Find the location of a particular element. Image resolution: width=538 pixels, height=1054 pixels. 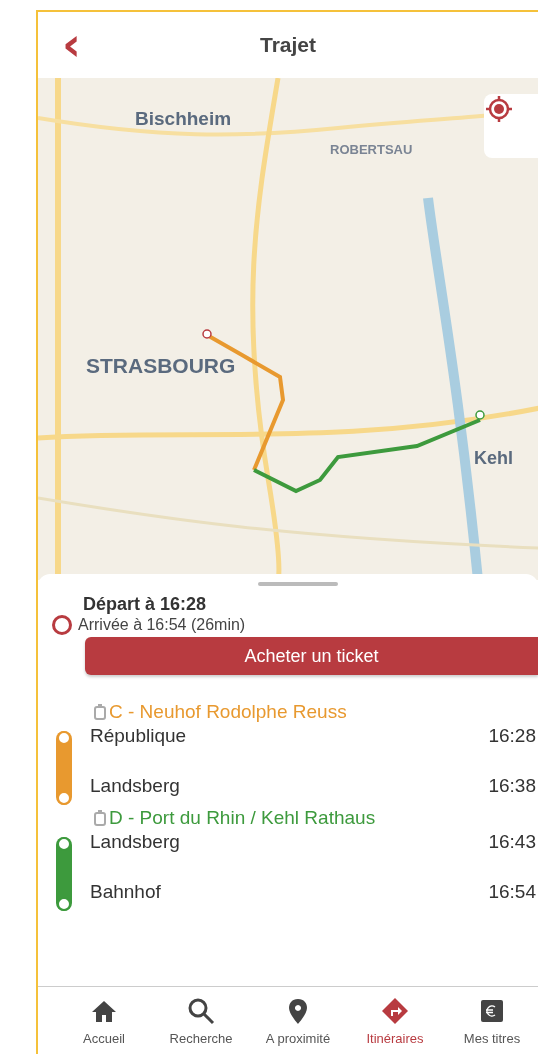

nav-tab: Mes titres is located at coordinates (492, 1020).